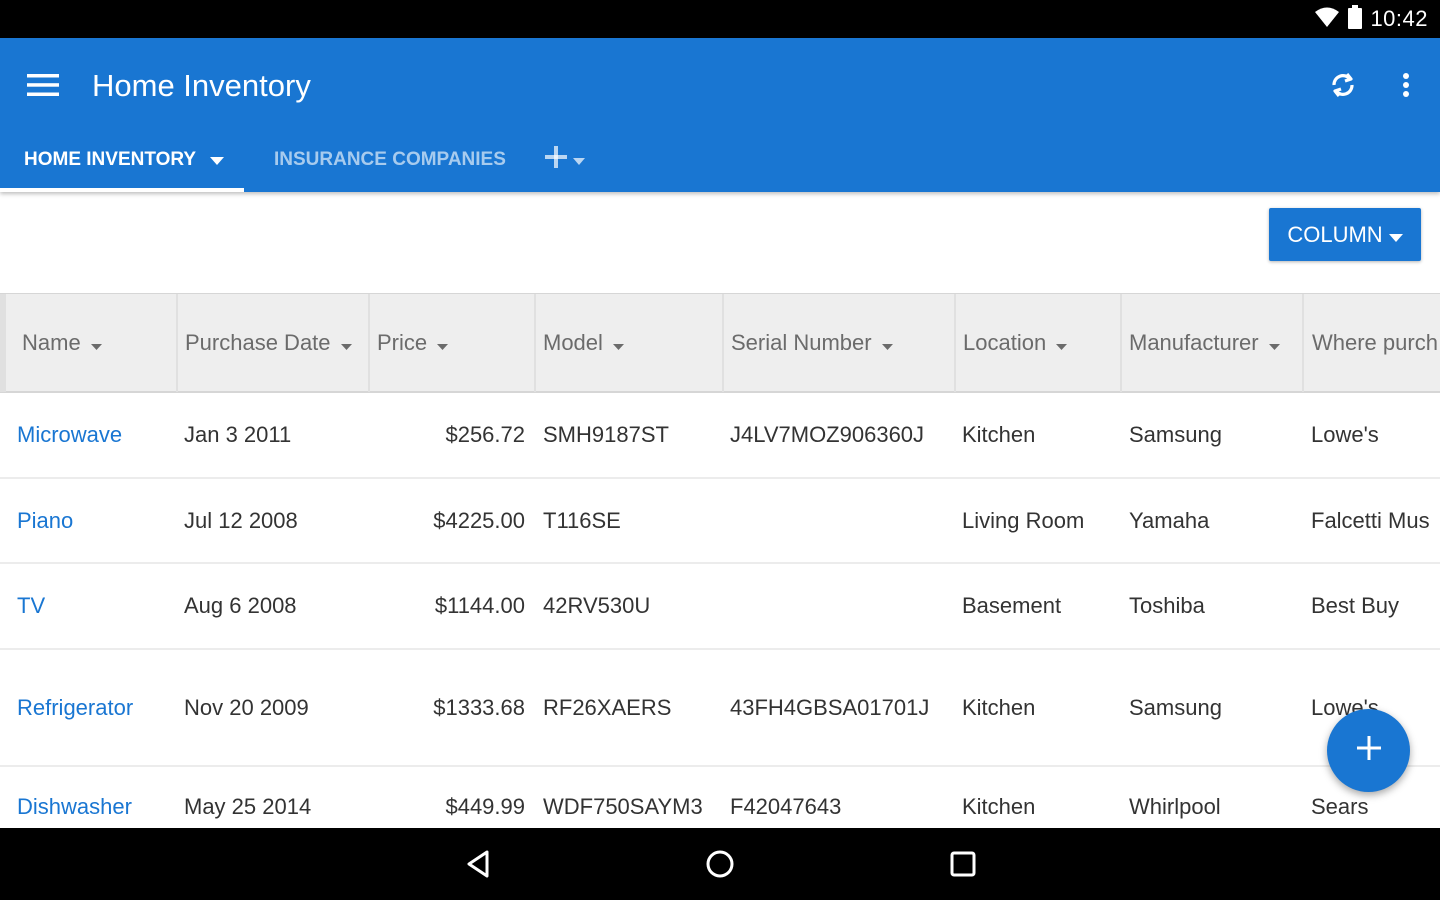 The height and width of the screenshot is (900, 1440). Describe the element at coordinates (1012, 605) in the screenshot. I see `location-cell: Basement` at that location.